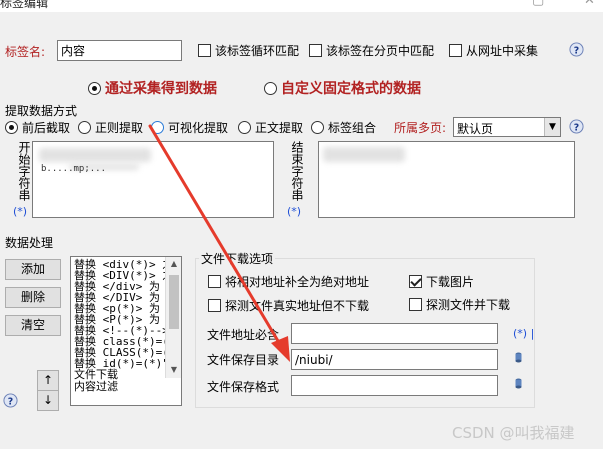 Image resolution: width=603 pixels, height=449 pixels. What do you see at coordinates (270, 88) in the screenshot?
I see `fixed-mode-dot` at bounding box center [270, 88].